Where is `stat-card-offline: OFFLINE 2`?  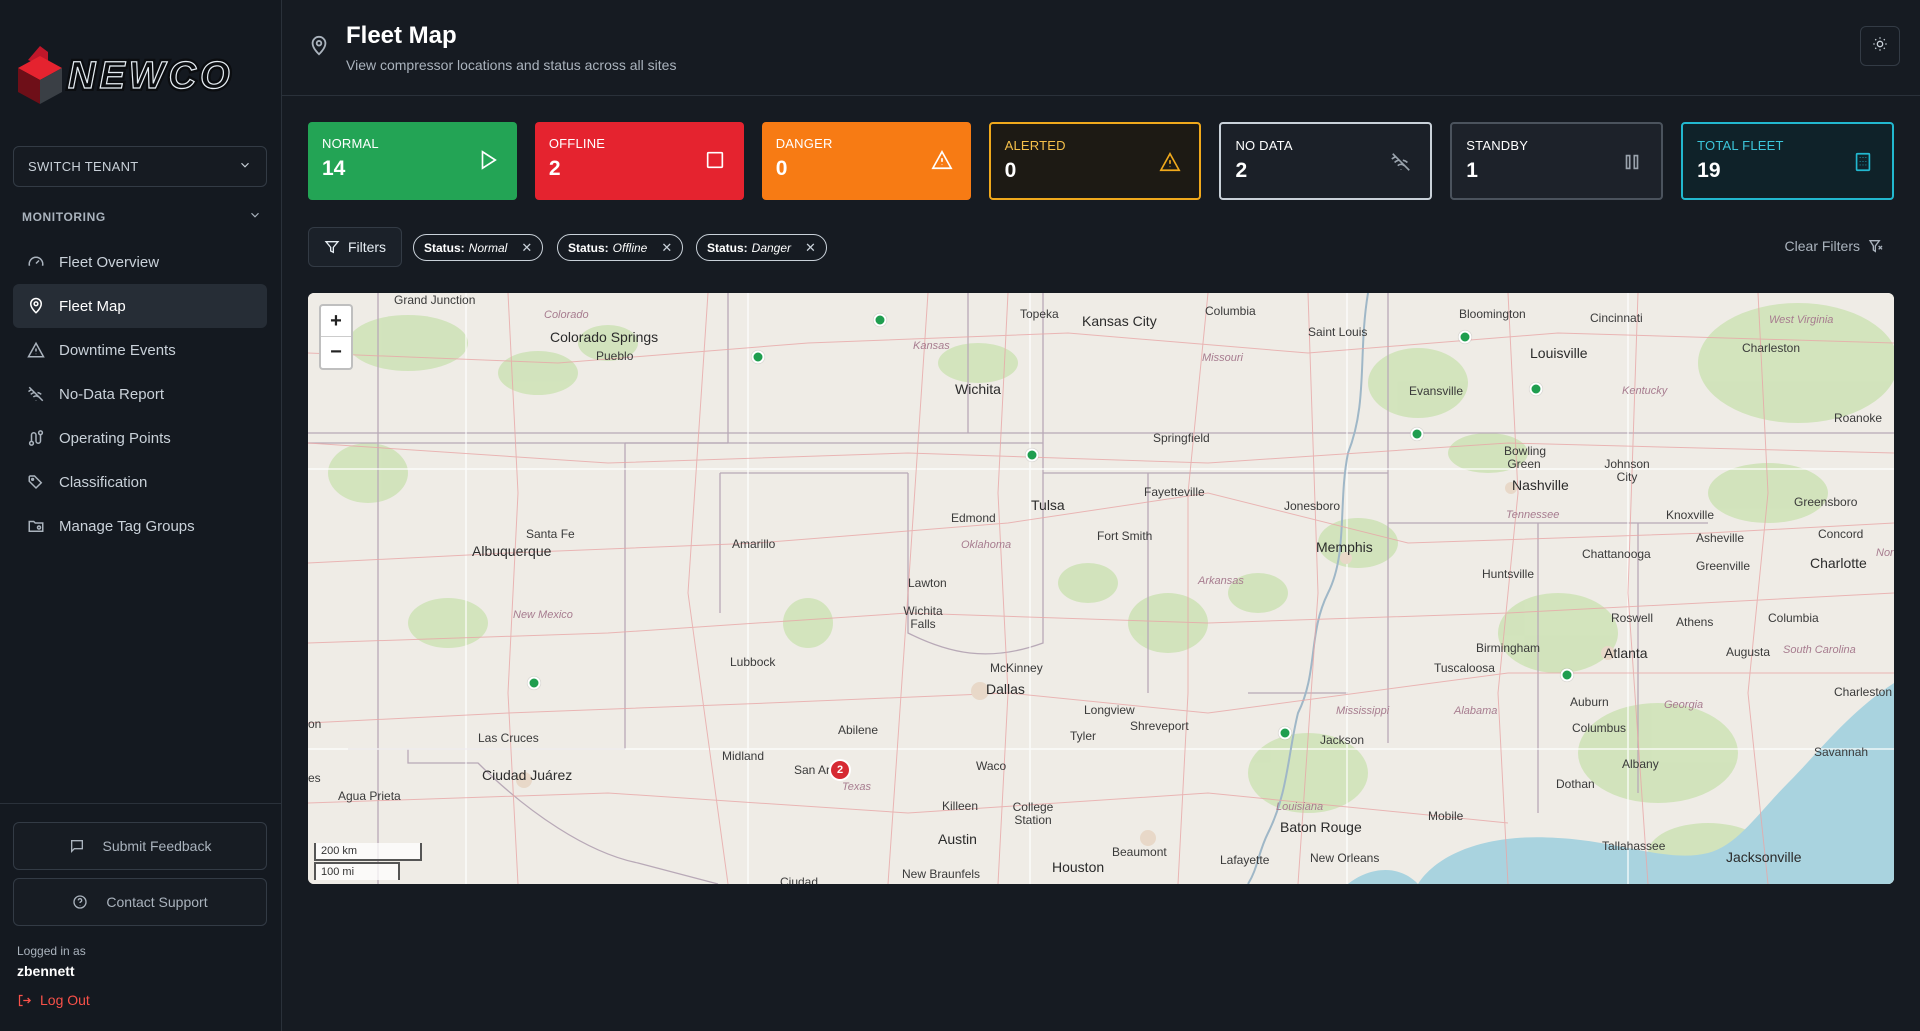
stat-card-offline: OFFLINE 2 is located at coordinates (639, 161).